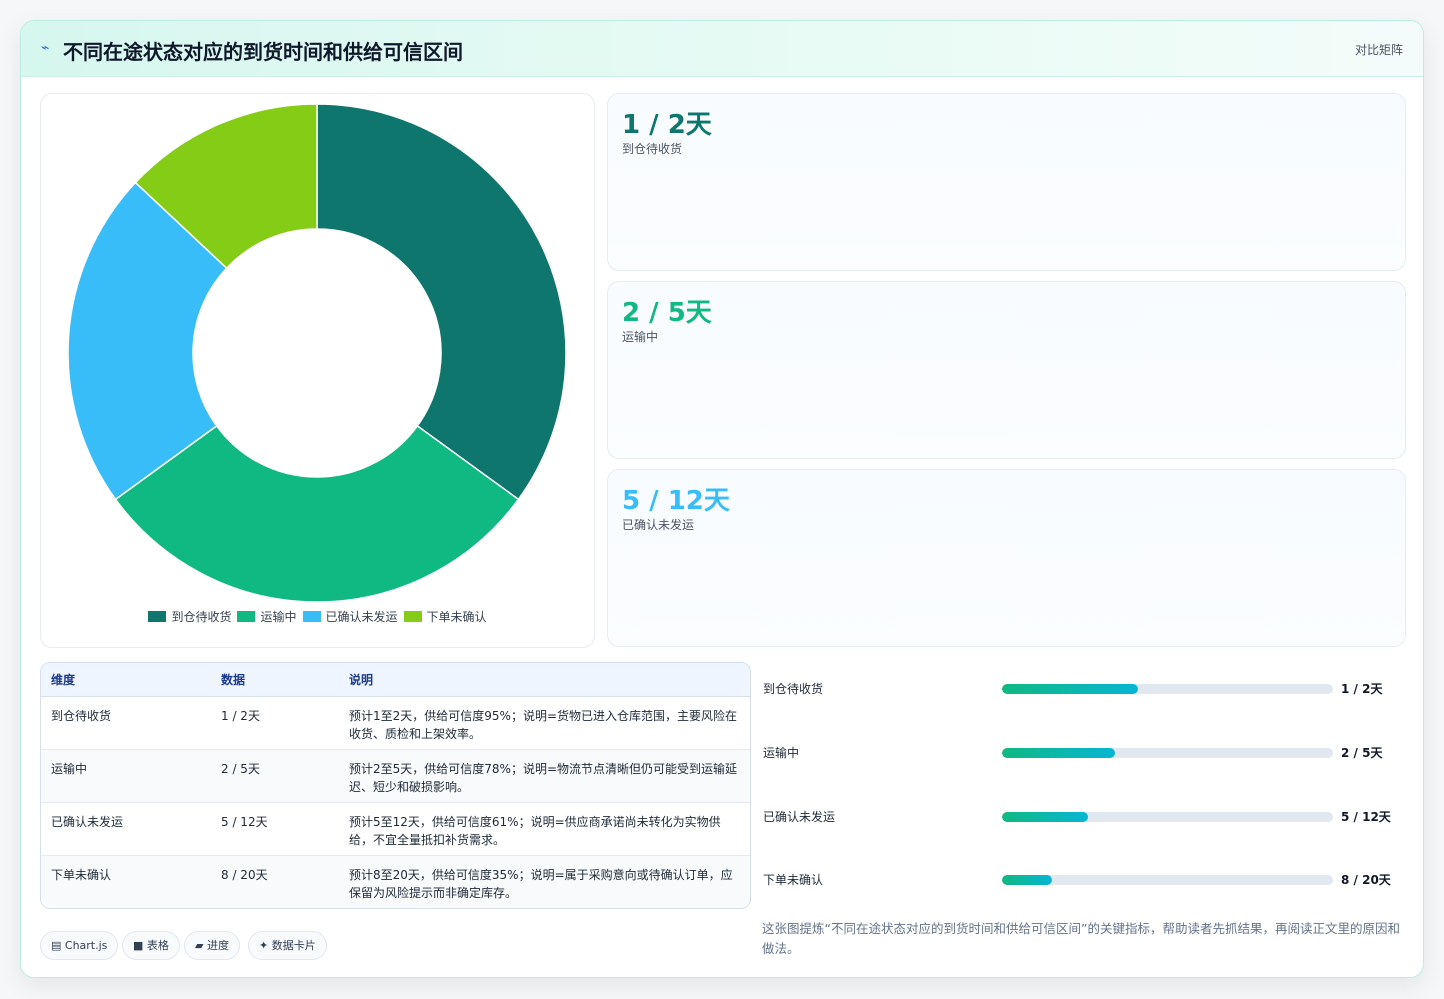 The width and height of the screenshot is (1444, 999). I want to click on legend-item: 运输中, so click(267, 616).